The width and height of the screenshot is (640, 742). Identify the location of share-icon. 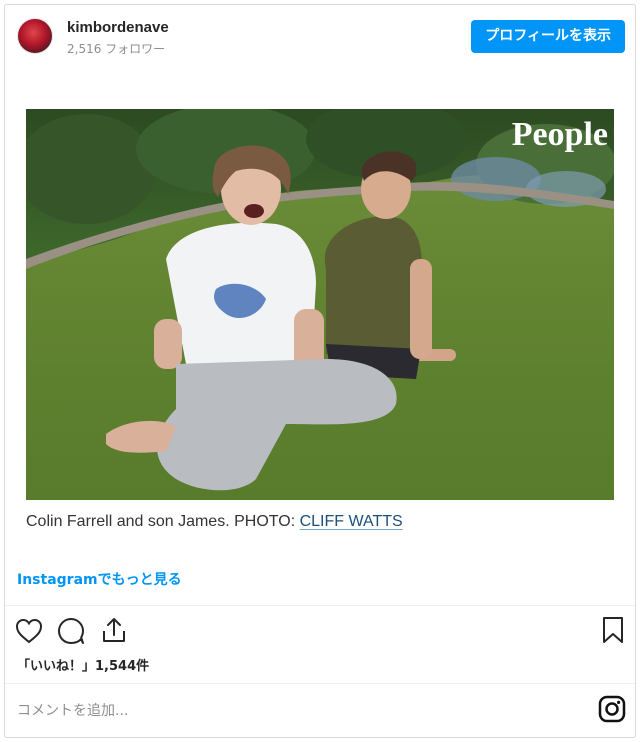
(114, 630).